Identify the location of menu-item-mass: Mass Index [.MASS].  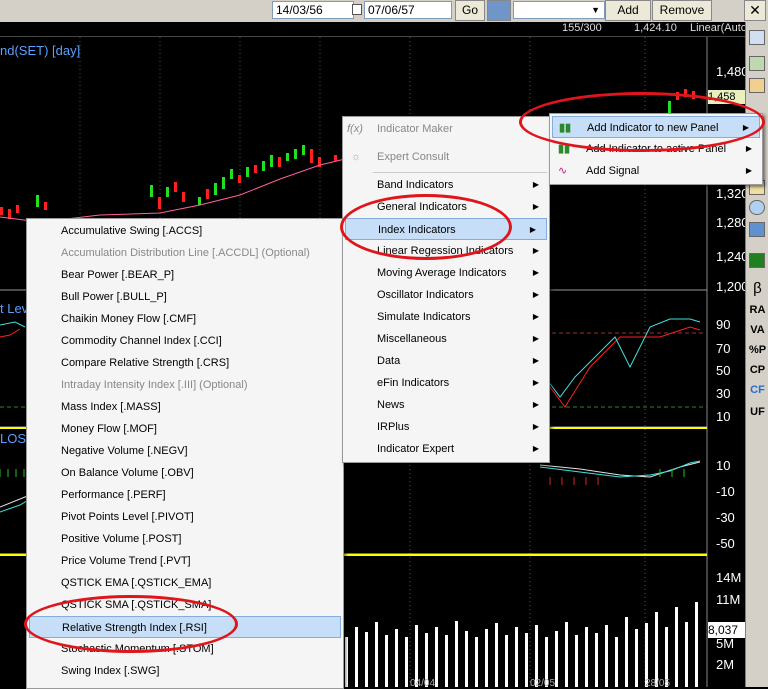
(185, 407).